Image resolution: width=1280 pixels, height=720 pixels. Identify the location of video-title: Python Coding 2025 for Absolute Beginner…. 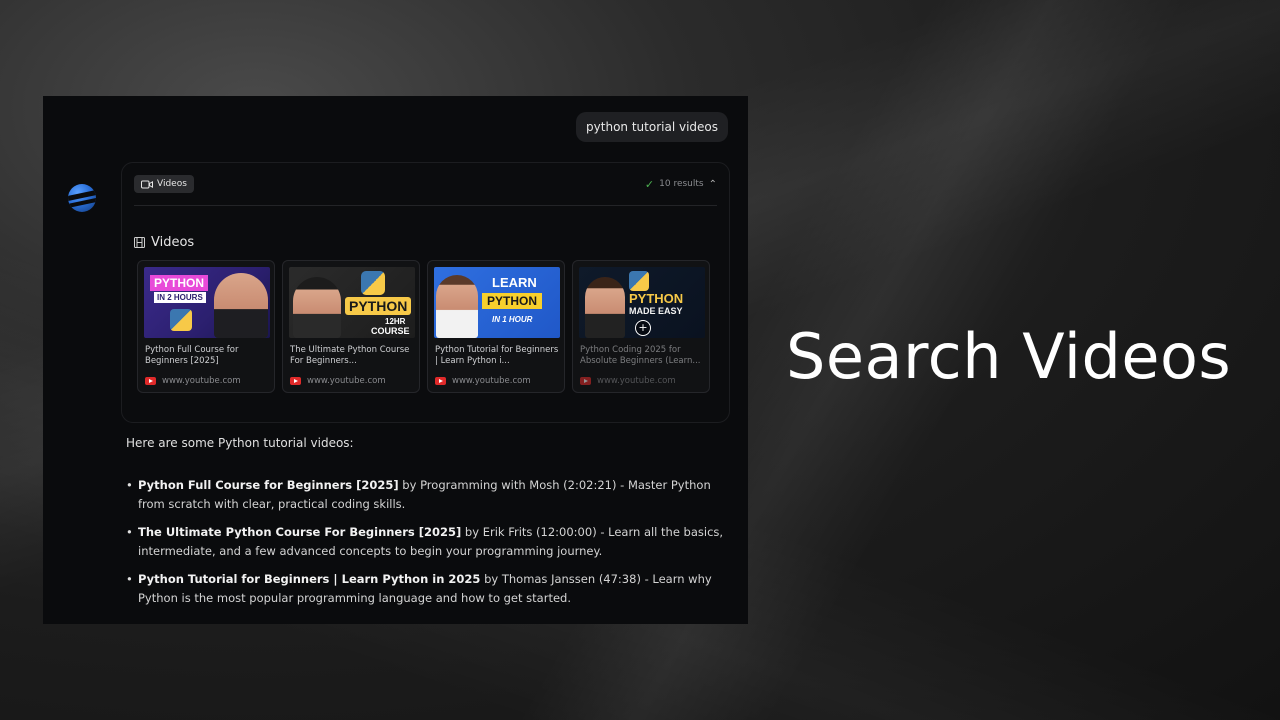
(642, 356).